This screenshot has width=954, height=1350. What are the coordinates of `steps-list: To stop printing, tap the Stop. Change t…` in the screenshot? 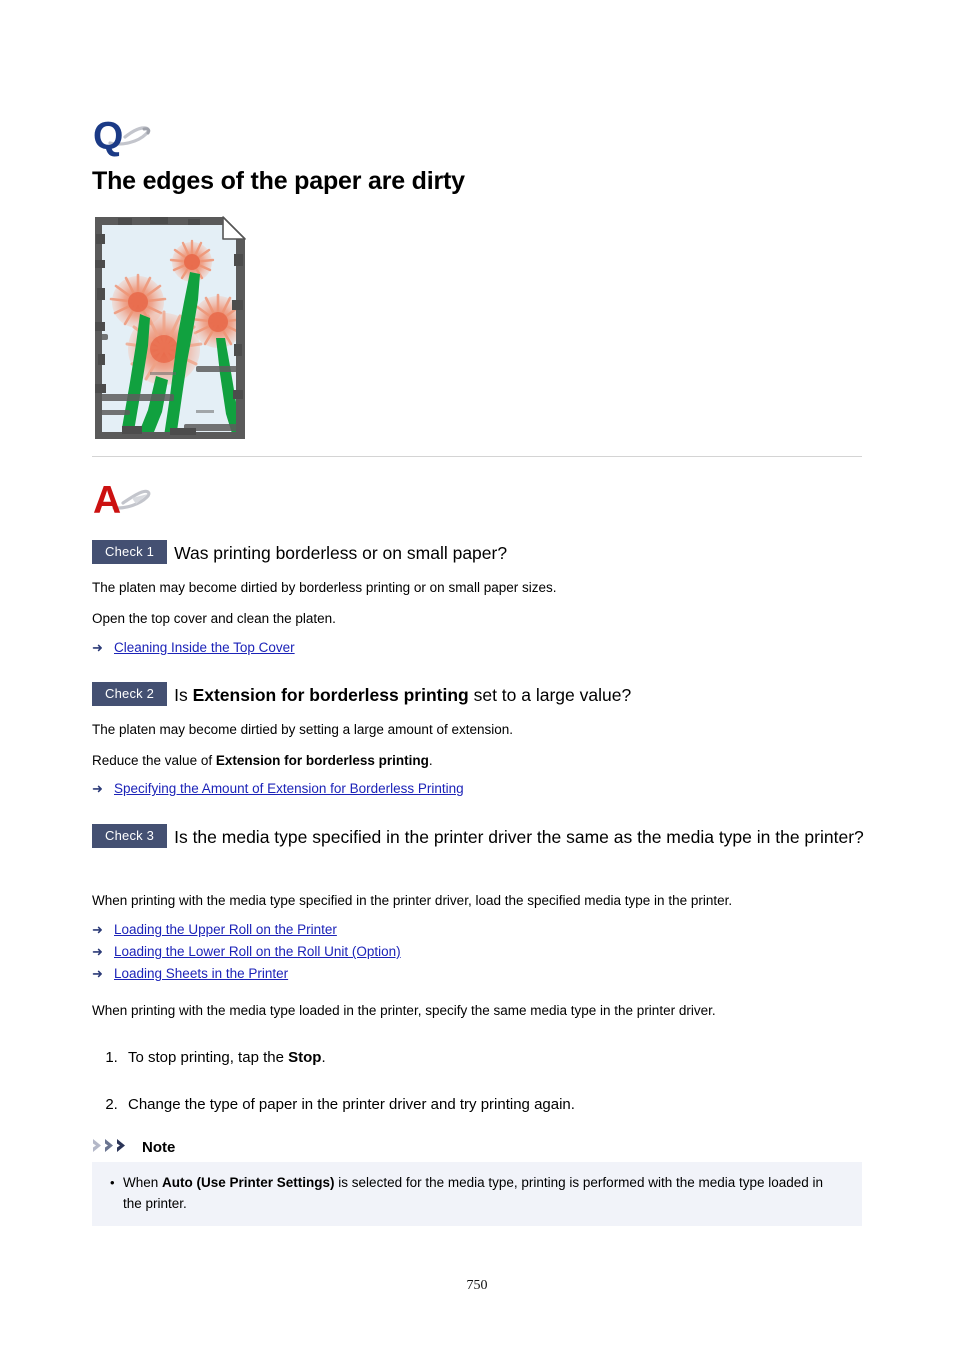 It's located at (478, 1081).